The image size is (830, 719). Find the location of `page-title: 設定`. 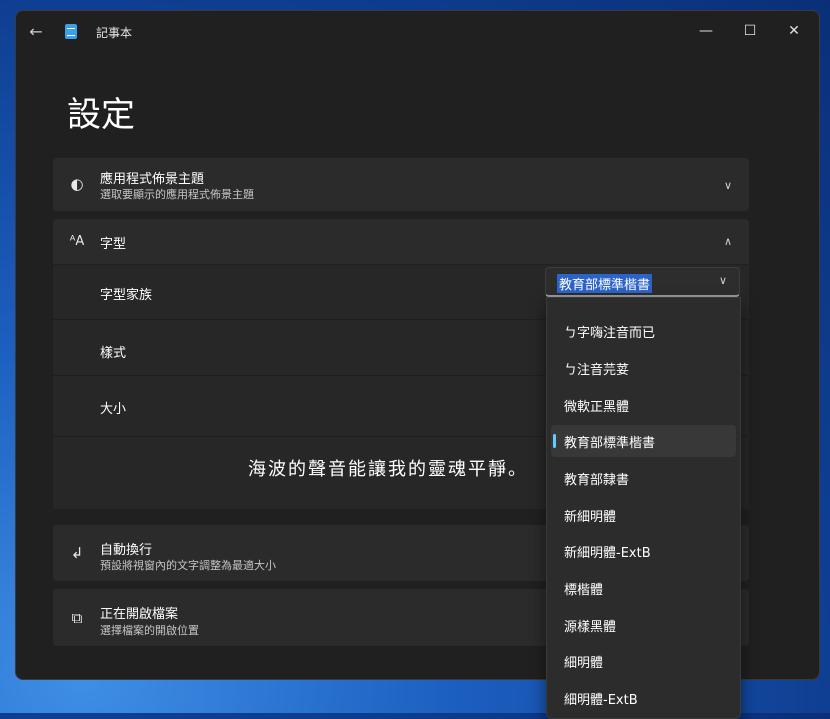

page-title: 設定 is located at coordinates (101, 115).